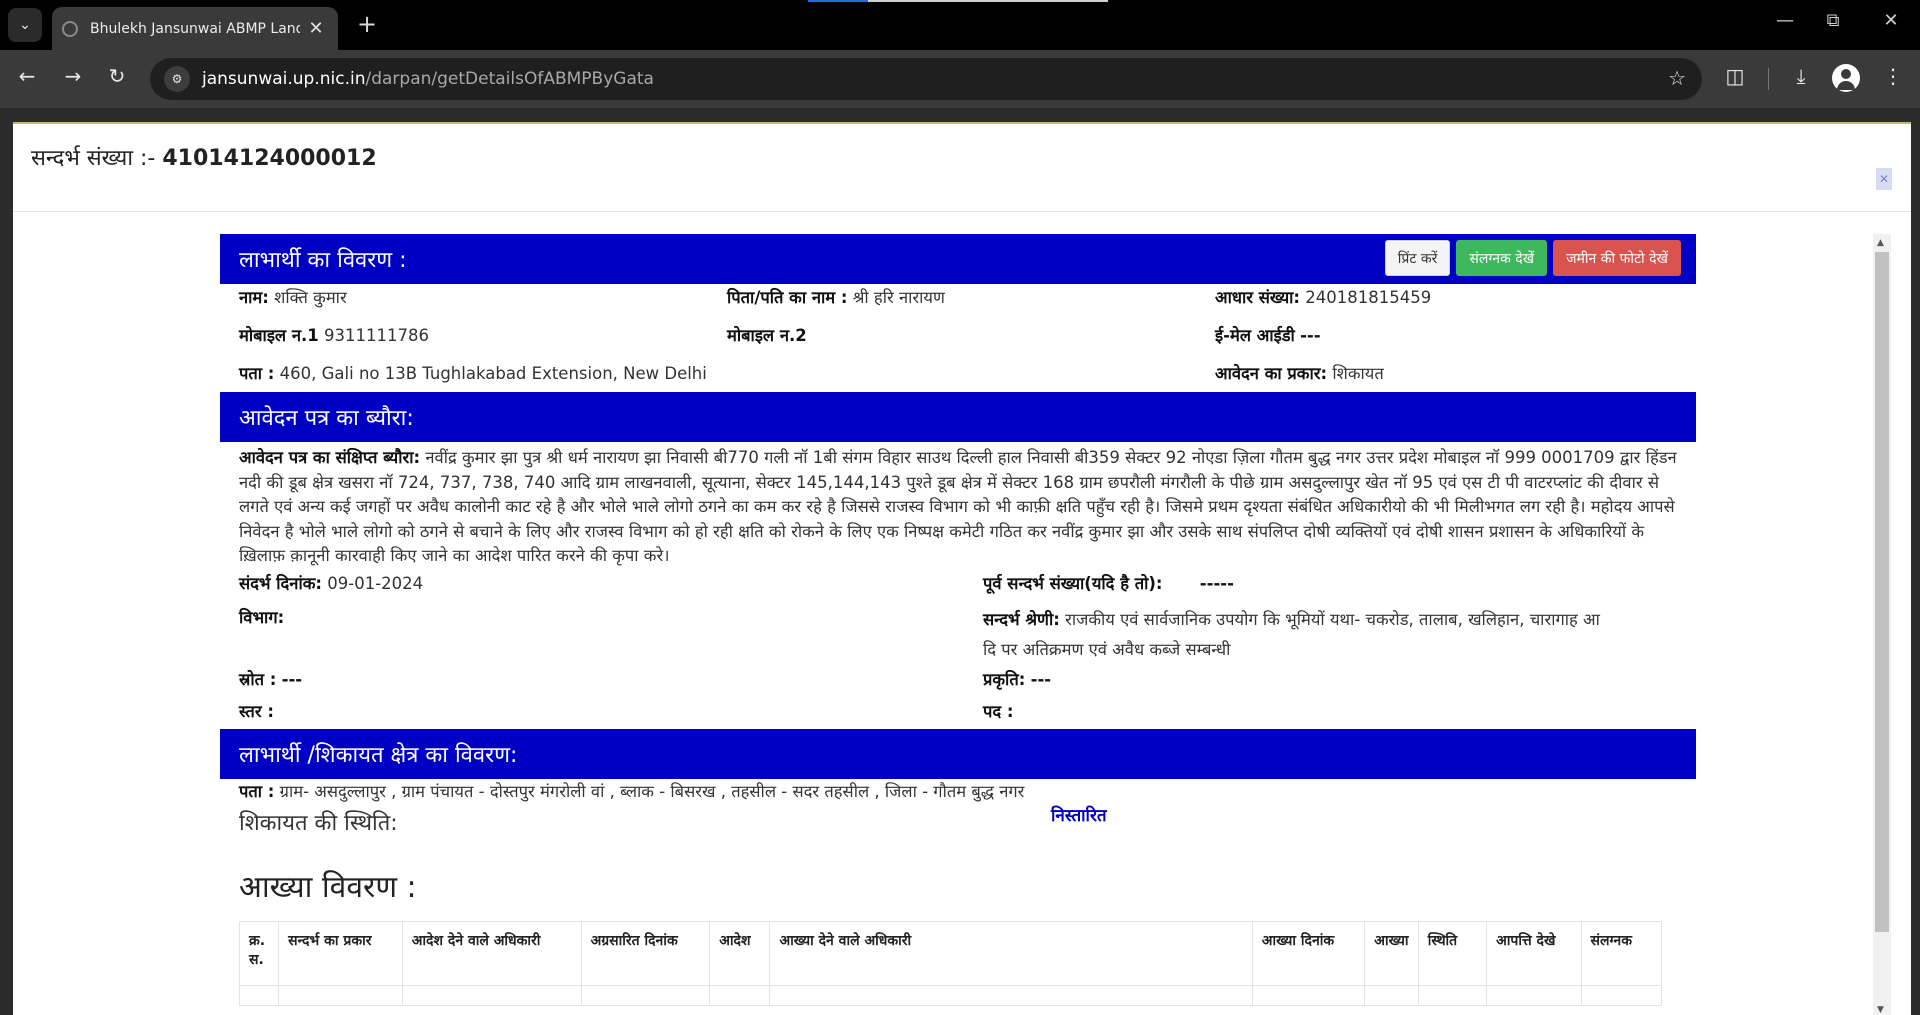 The height and width of the screenshot is (1015, 1920). Describe the element at coordinates (27, 76) in the screenshot. I see `back-arrow-icon: ←` at that location.